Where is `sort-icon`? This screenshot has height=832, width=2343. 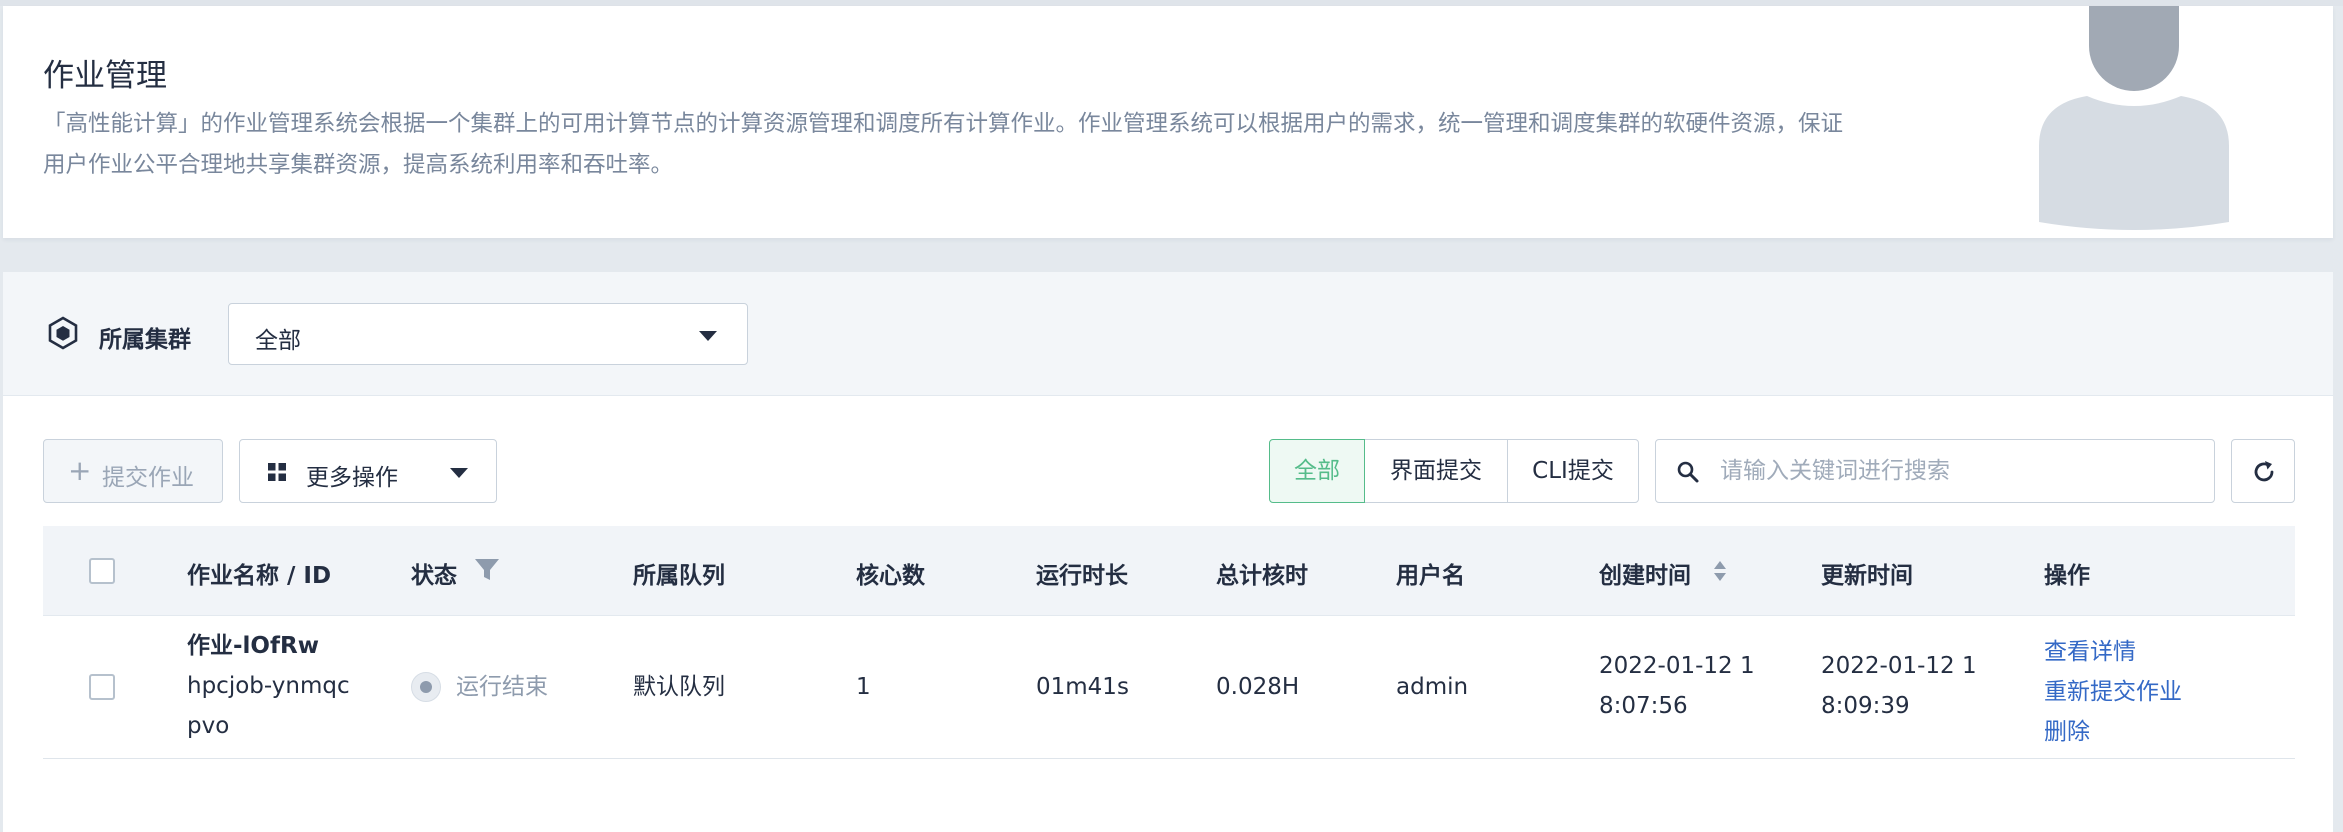 sort-icon is located at coordinates (1720, 571).